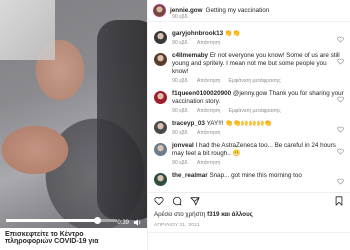  What do you see at coordinates (44, 234) in the screenshot?
I see `covid-banner-line1: Επισκεφτείτε το Κέντρο` at bounding box center [44, 234].